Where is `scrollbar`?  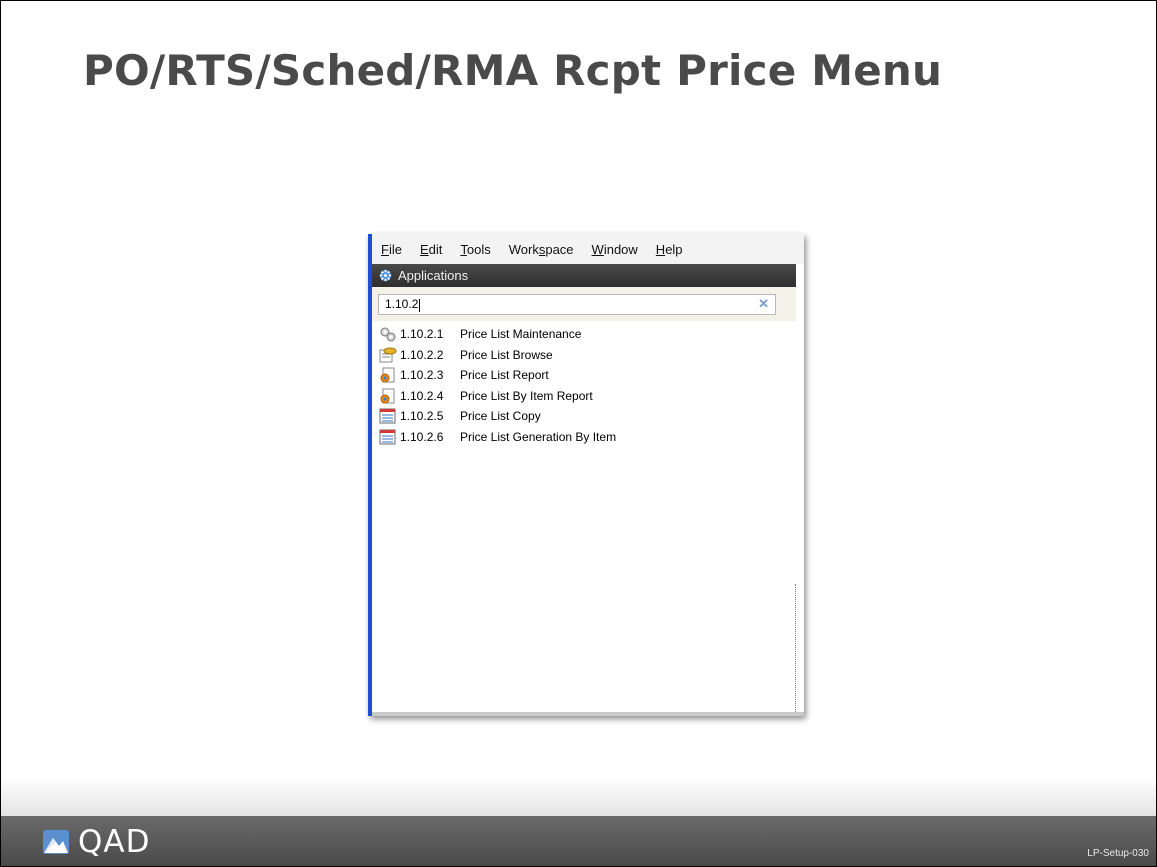 scrollbar is located at coordinates (799, 648).